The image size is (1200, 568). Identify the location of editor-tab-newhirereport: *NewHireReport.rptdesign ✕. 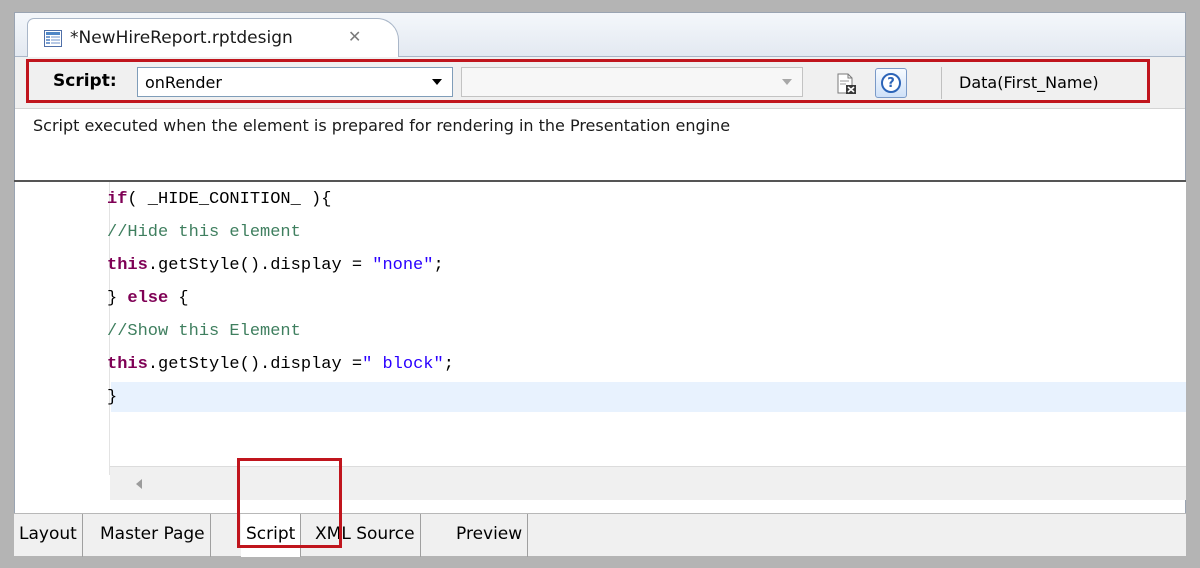
(213, 37).